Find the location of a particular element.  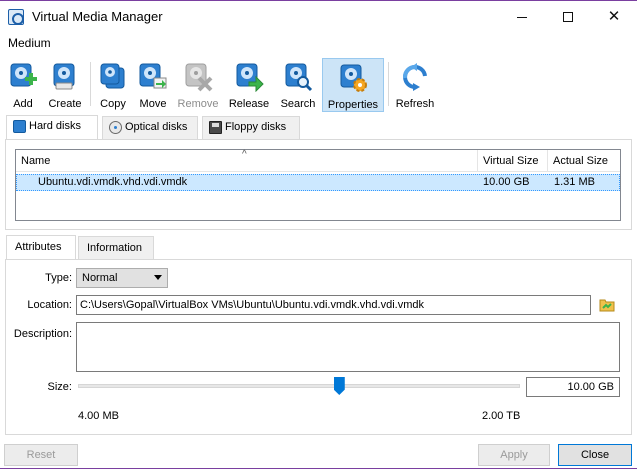

description-label: Description: is located at coordinates (42, 334).